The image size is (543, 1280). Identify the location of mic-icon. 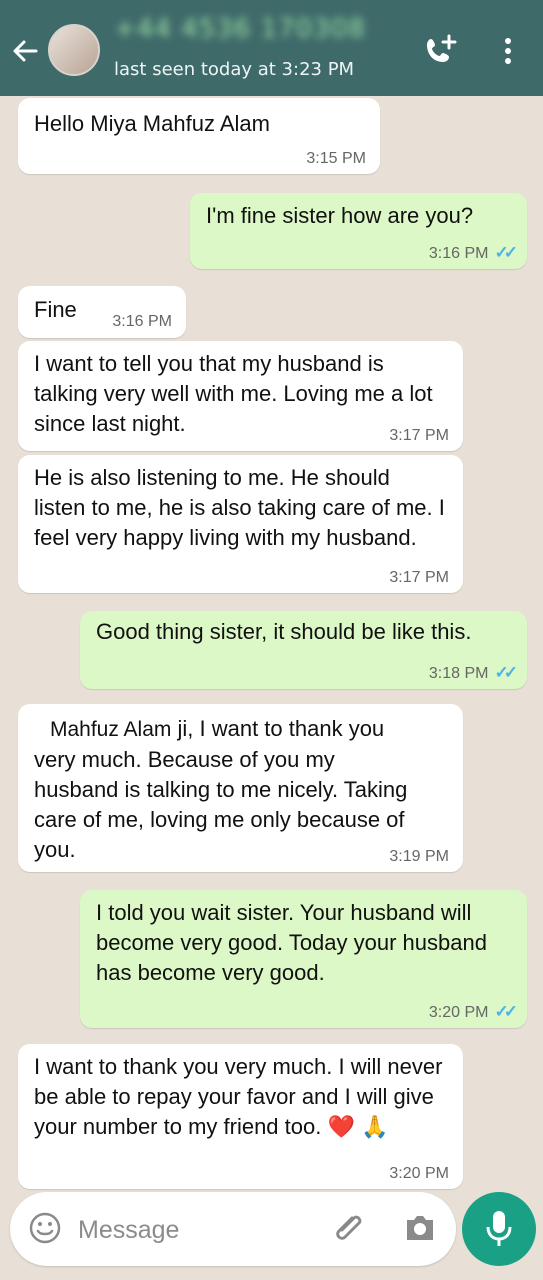
(499, 1228).